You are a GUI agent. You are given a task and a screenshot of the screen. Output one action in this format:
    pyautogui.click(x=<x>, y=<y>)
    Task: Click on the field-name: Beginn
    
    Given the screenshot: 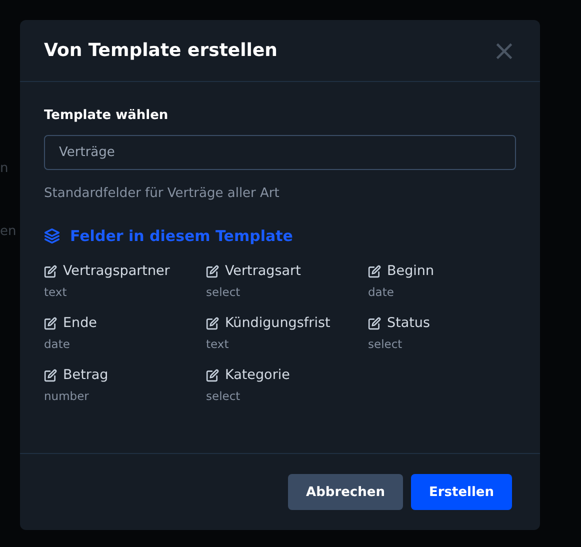 What is the action you would take?
    pyautogui.click(x=410, y=271)
    